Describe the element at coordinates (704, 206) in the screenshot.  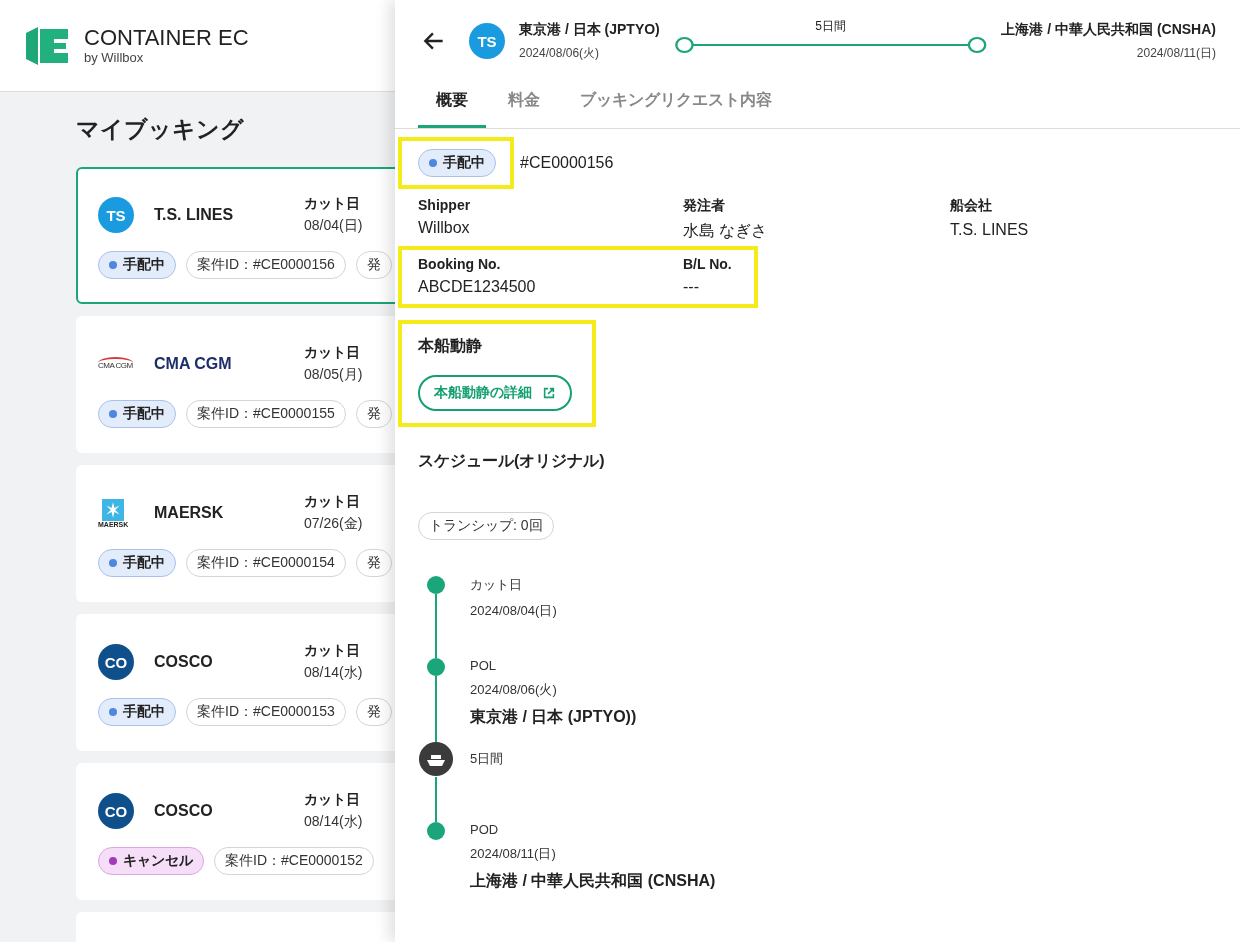
I see `field-label: 発注者` at that location.